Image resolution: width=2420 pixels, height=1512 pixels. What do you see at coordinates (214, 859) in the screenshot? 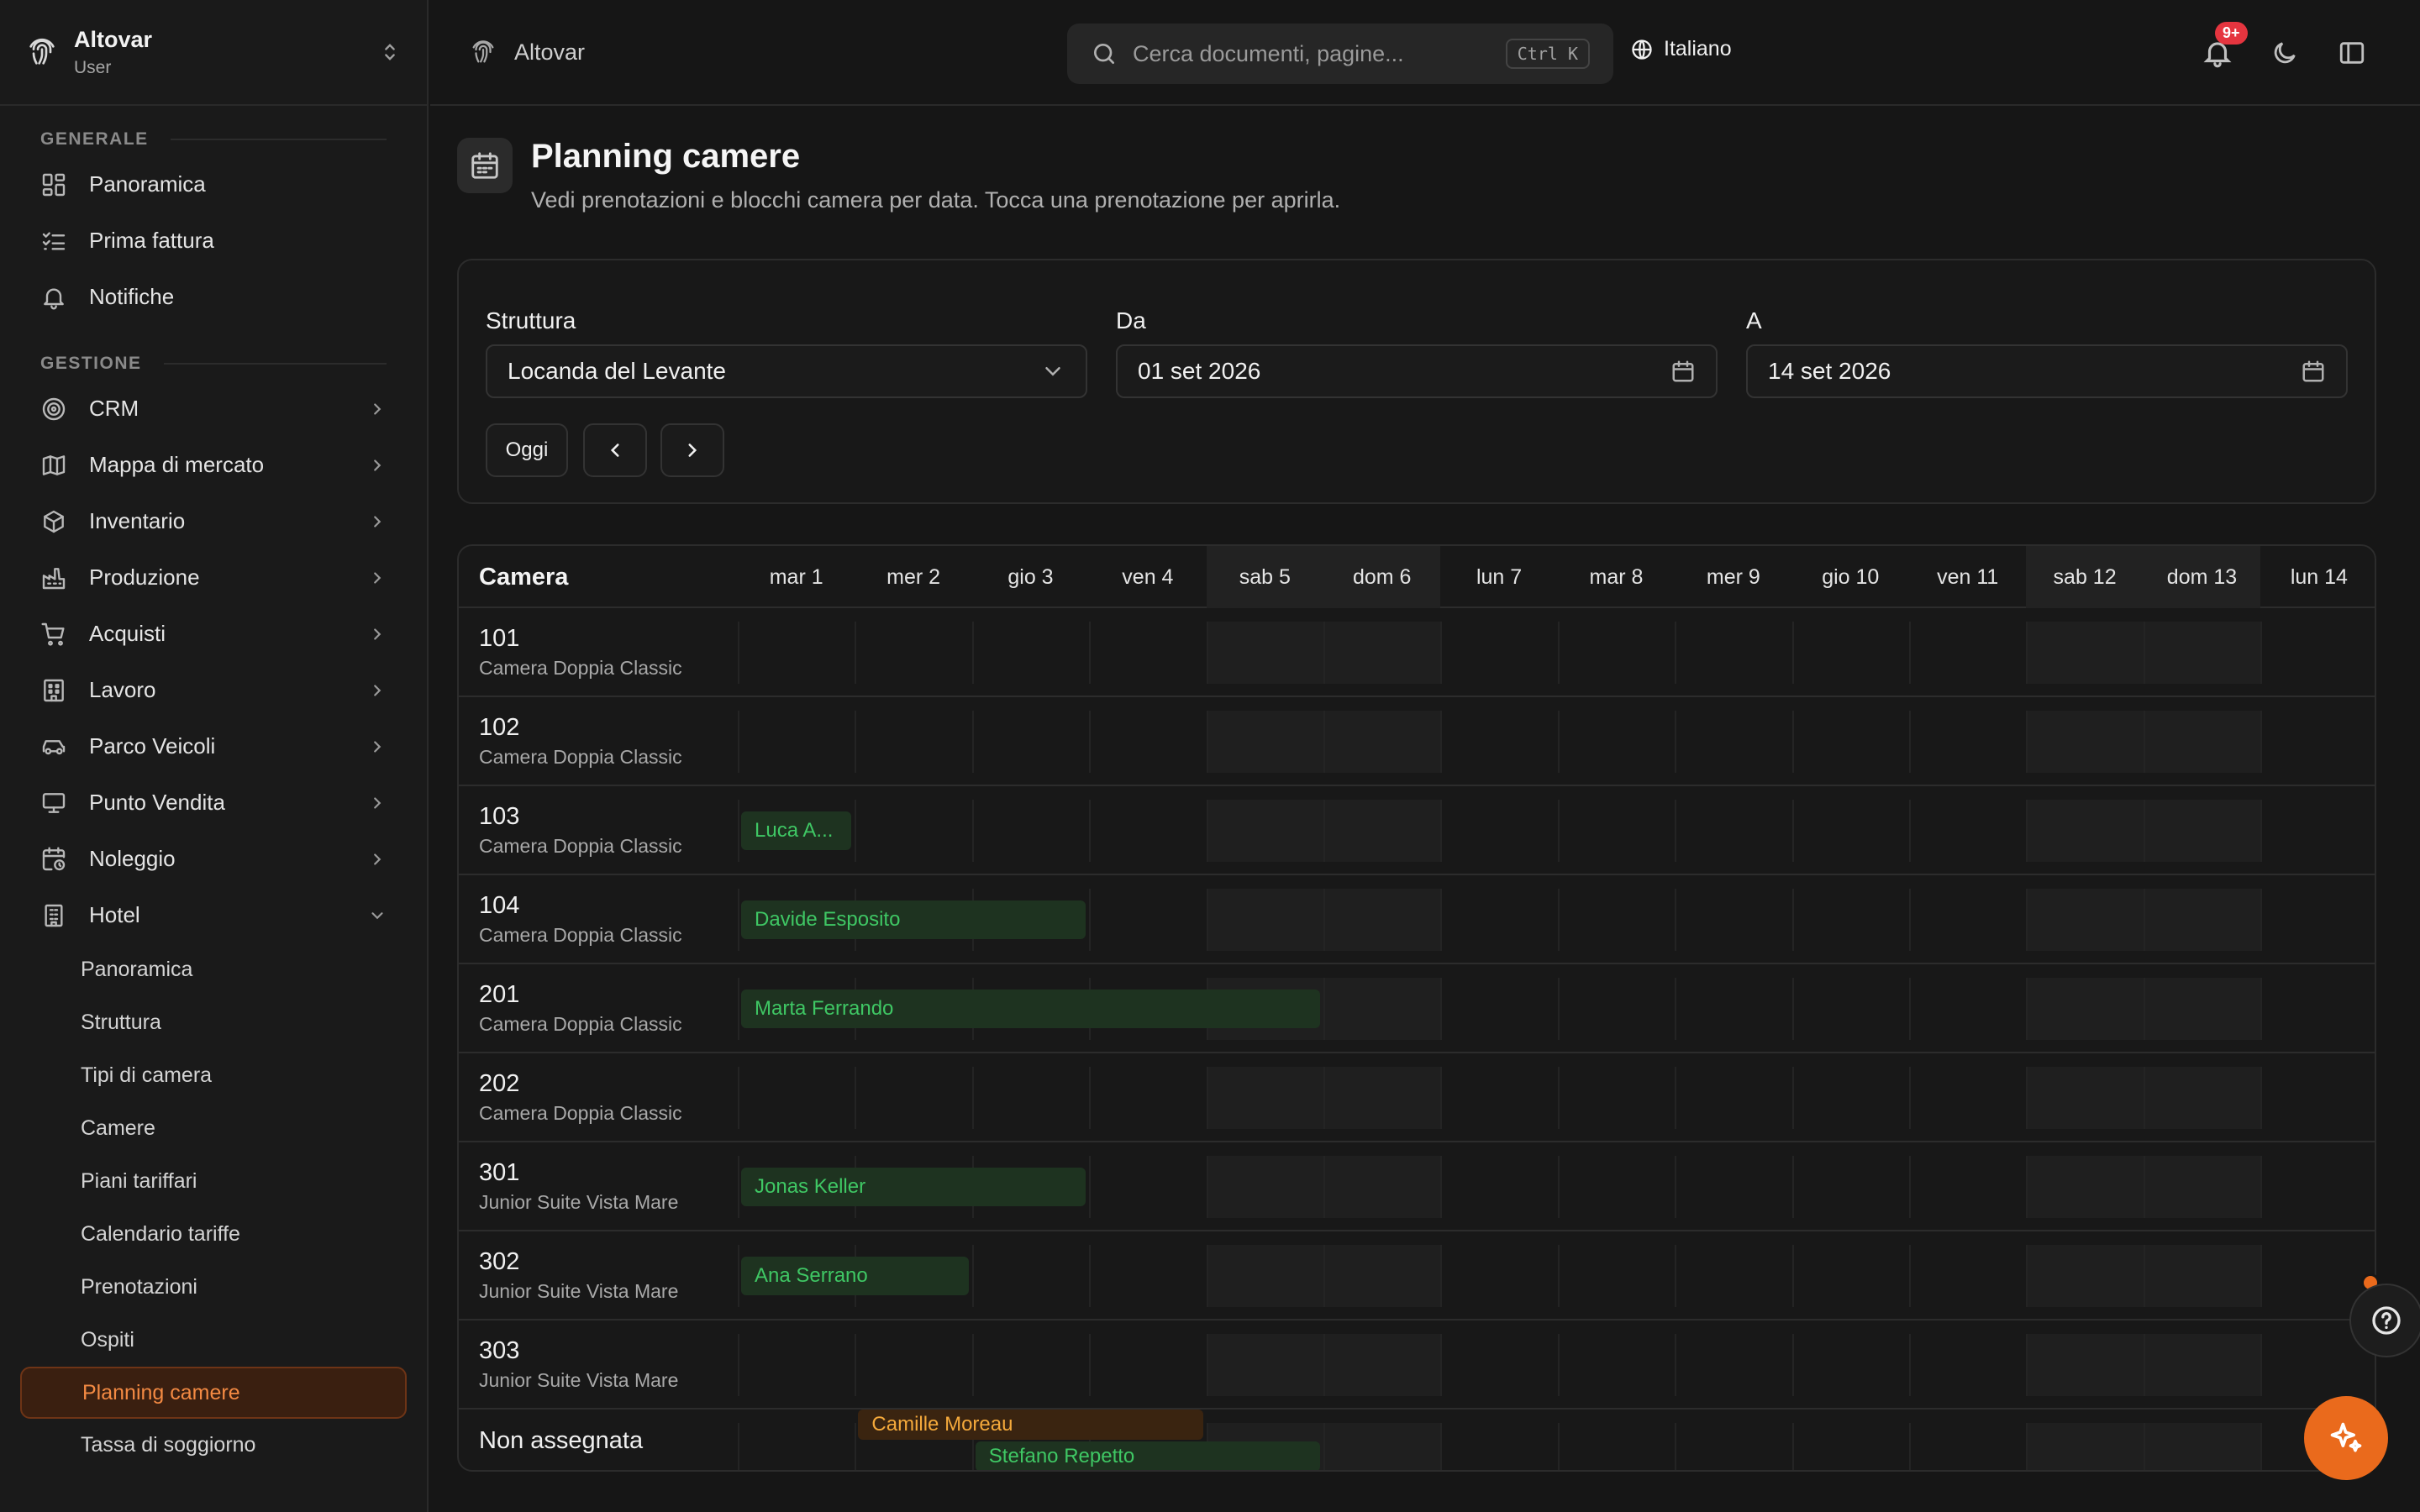
I see `sidebar-item-noleggio: Noleggio` at bounding box center [214, 859].